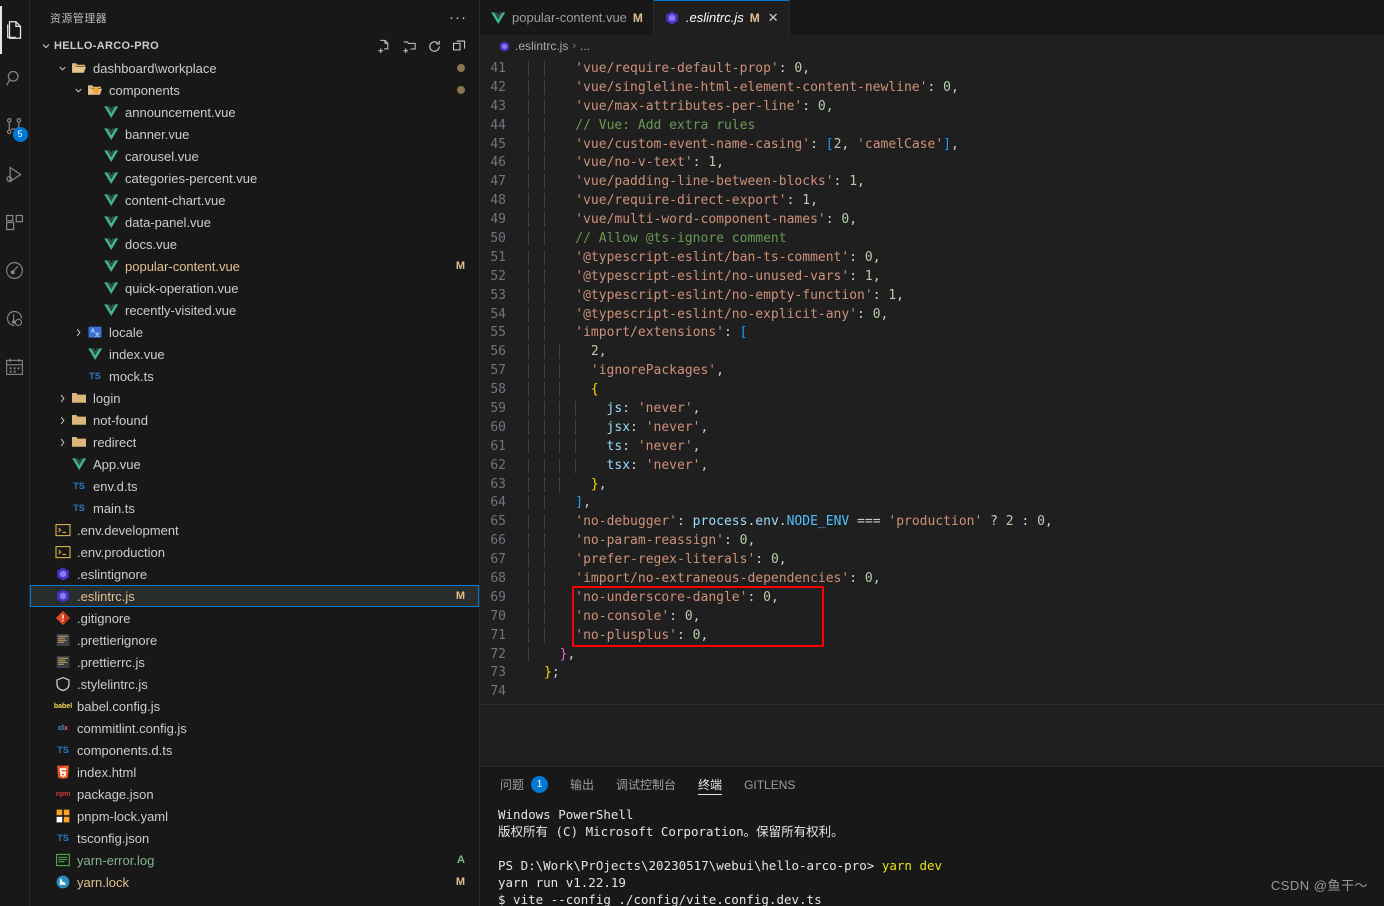 Image resolution: width=1384 pixels, height=906 pixels. What do you see at coordinates (541, 46) in the screenshot?
I see `breadcrumb-file: .eslintrc.js` at bounding box center [541, 46].